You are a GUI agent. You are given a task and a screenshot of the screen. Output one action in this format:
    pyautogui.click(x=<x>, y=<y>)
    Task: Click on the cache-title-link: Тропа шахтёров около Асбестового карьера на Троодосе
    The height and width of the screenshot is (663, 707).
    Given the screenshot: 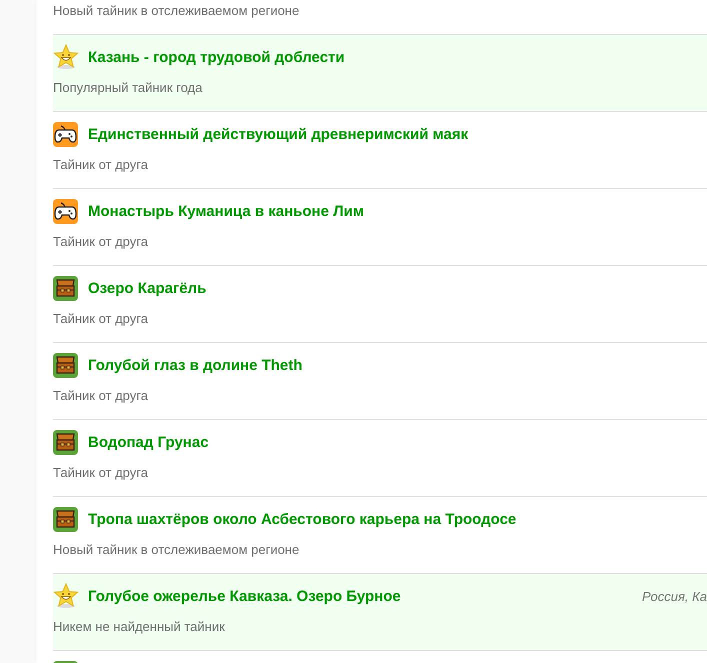 What is the action you would take?
    pyautogui.click(x=302, y=519)
    